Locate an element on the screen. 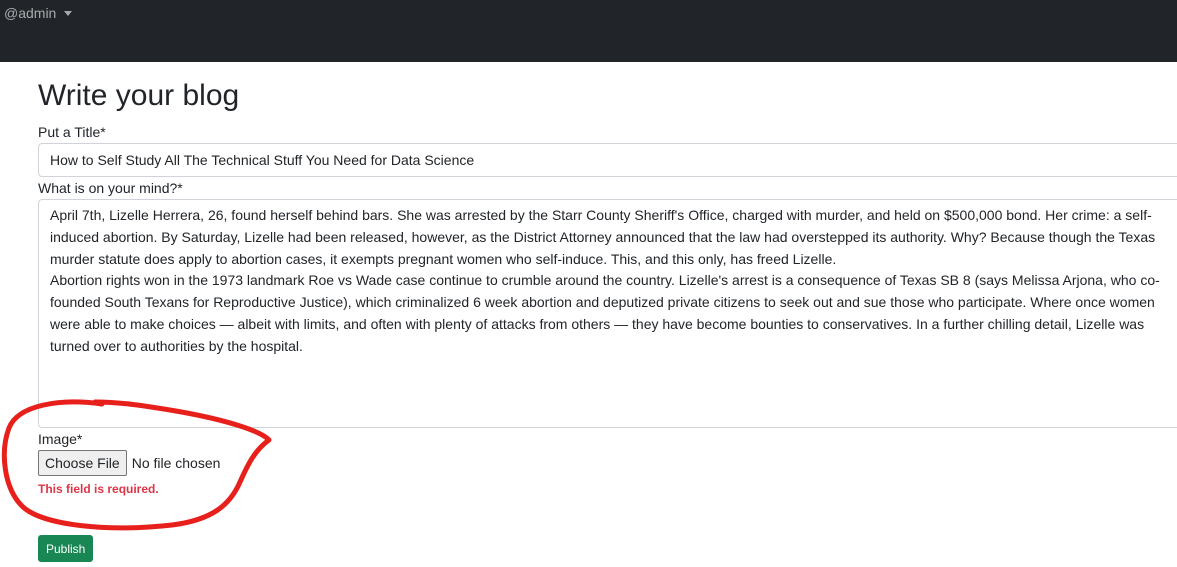 The image size is (1177, 567). choose-file-button: Choose File is located at coordinates (82, 463).